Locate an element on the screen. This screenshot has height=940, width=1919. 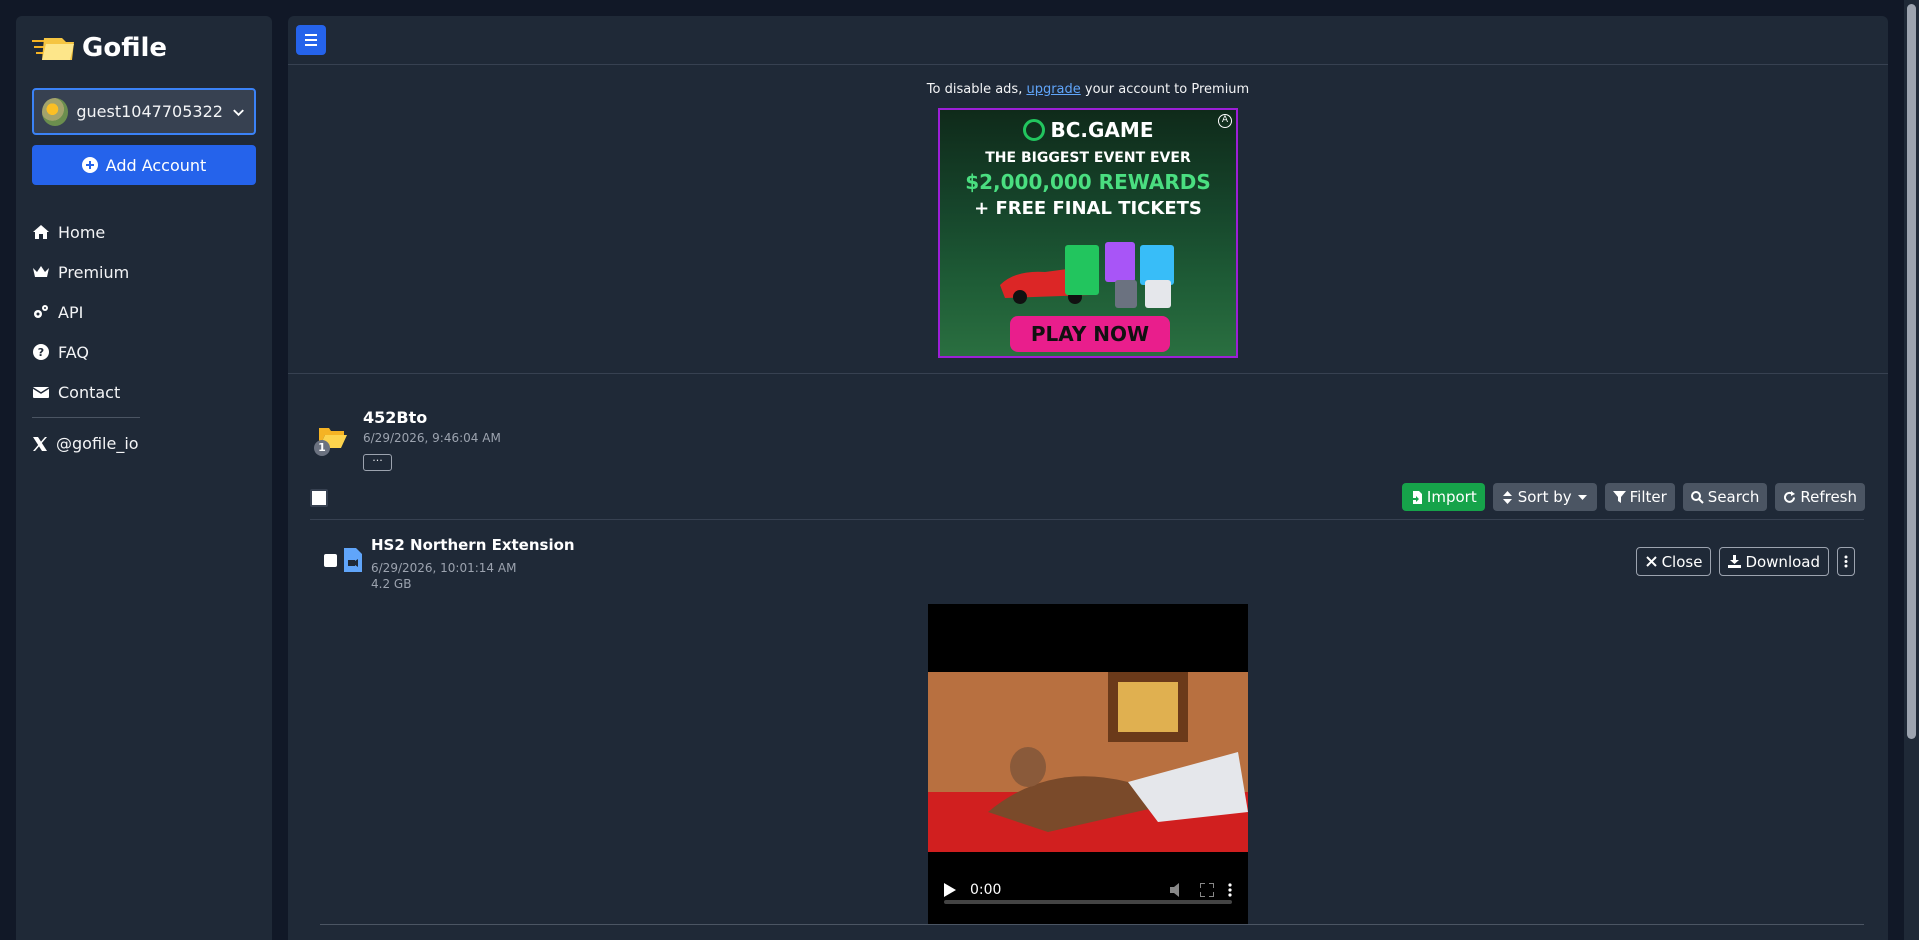
ad-notice-suffix: your account to Premium is located at coordinates (1165, 89).